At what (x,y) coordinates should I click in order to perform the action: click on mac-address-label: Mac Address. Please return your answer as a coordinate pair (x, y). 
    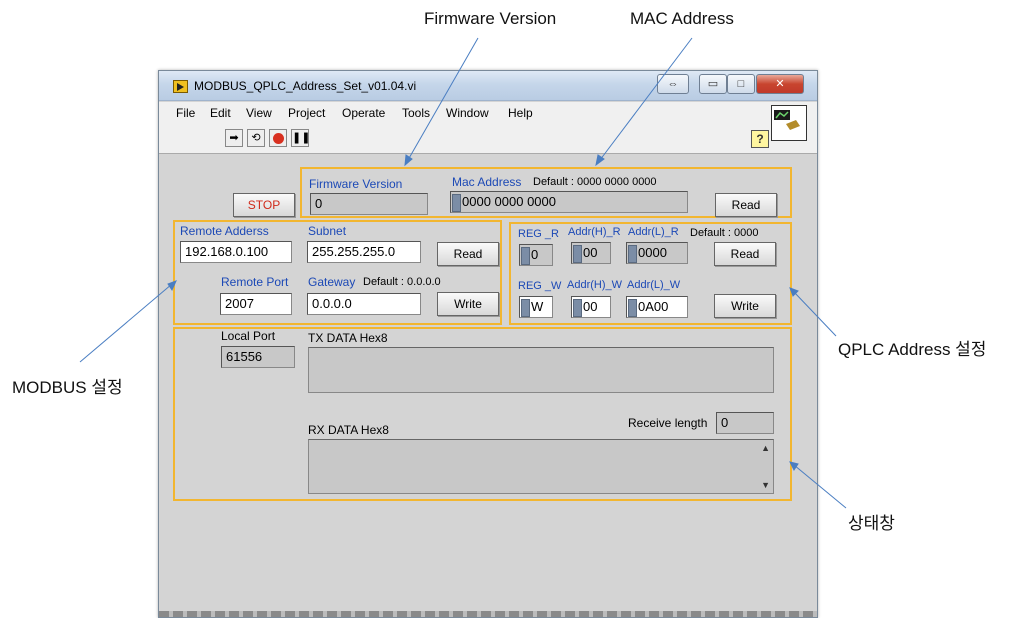
    Looking at the image, I should click on (487, 182).